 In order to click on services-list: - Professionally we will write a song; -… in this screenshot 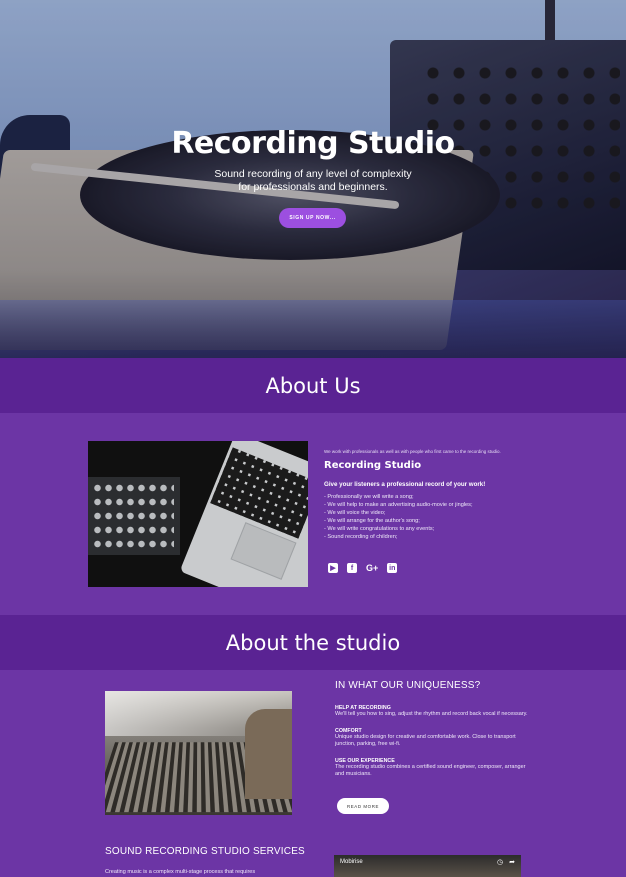, I will do `click(439, 517)`.